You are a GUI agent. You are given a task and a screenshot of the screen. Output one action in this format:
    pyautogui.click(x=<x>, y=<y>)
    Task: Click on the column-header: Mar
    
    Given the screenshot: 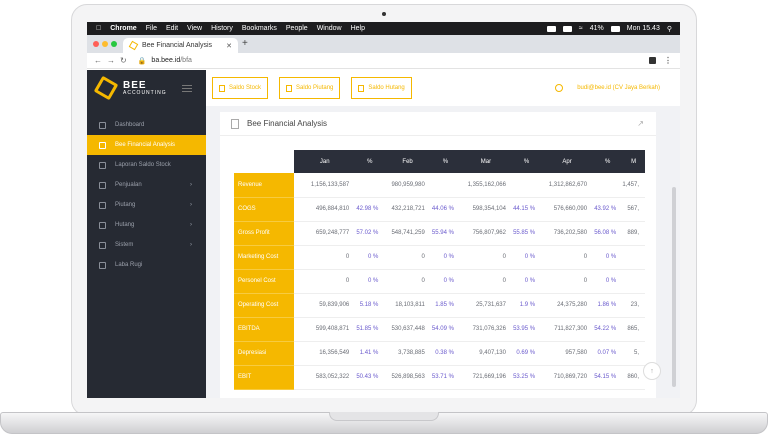 What is the action you would take?
    pyautogui.click(x=485, y=161)
    